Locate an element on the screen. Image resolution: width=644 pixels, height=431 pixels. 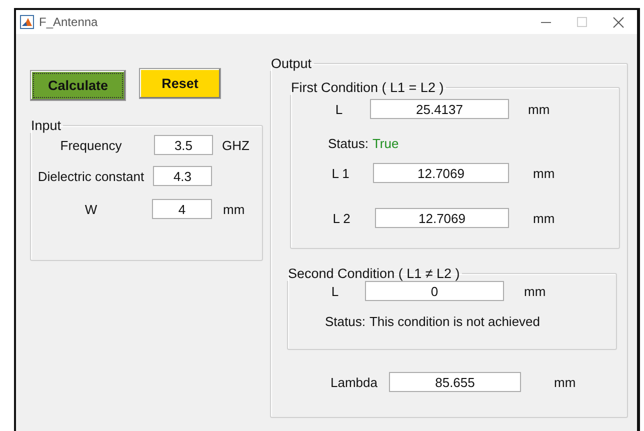
status-value: True is located at coordinates (385, 143).